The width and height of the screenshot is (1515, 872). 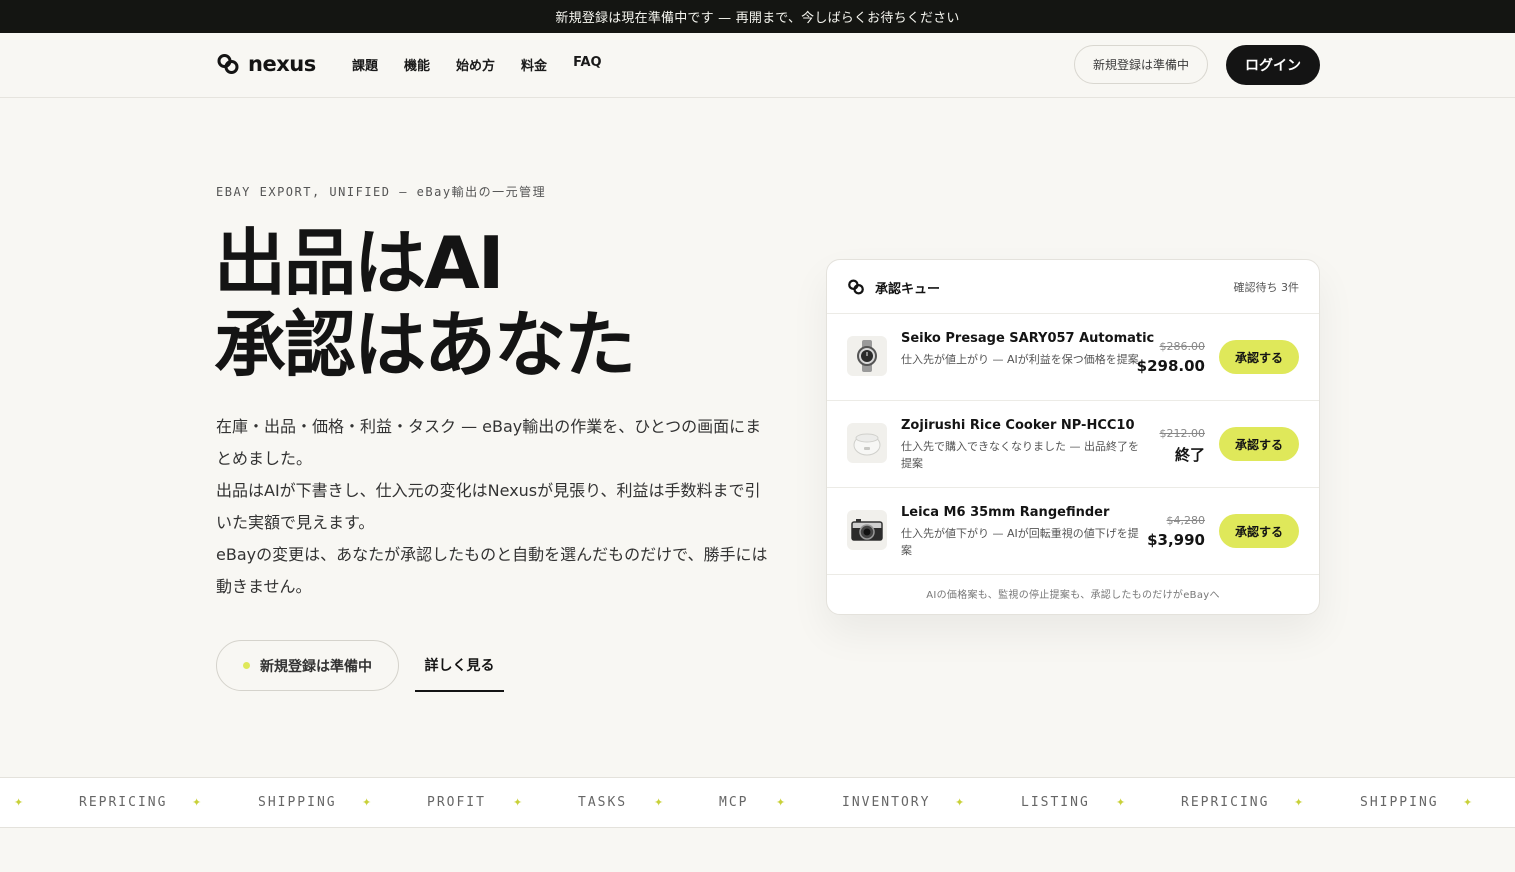 I want to click on nav-link-issues: 課題, so click(x=365, y=64).